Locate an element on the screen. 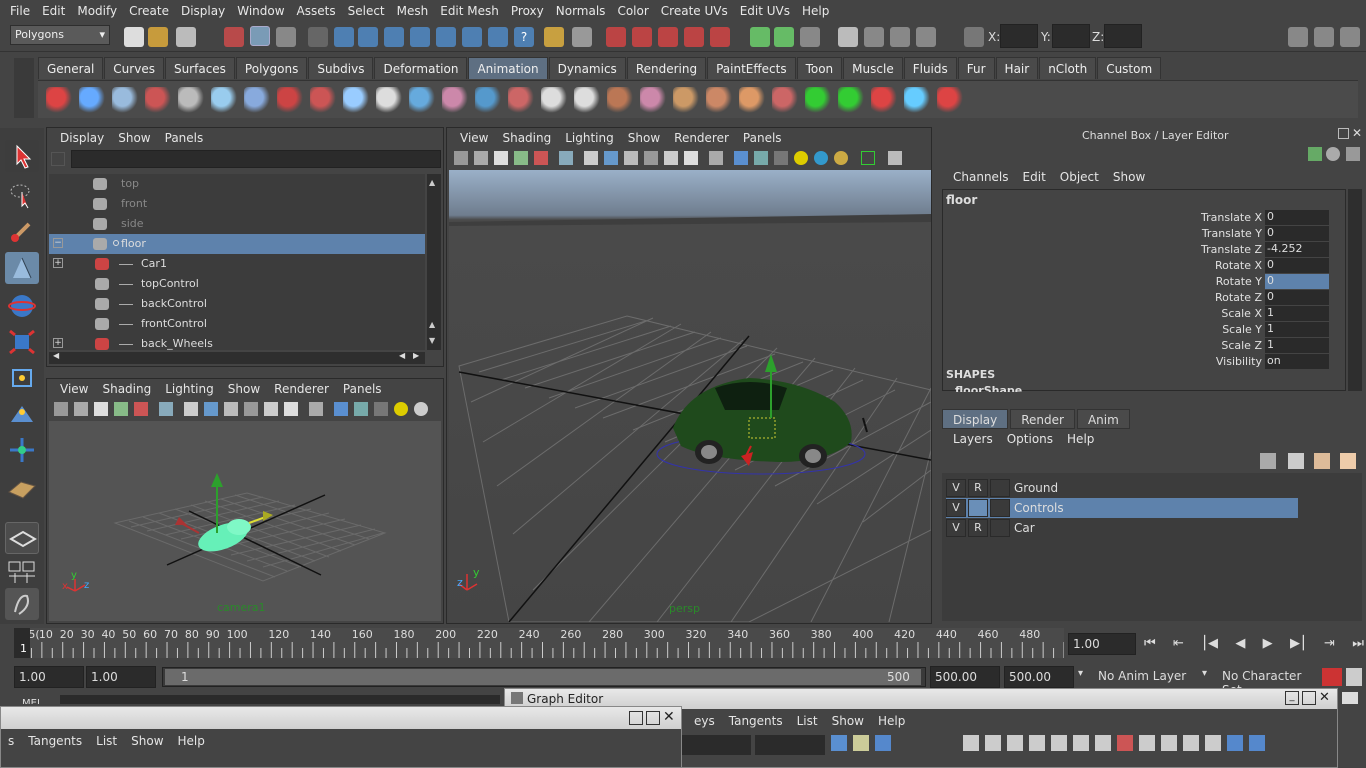 Image resolution: width=1366 pixels, height=768 pixels. ge-tool-17-icon is located at coordinates (1257, 743).